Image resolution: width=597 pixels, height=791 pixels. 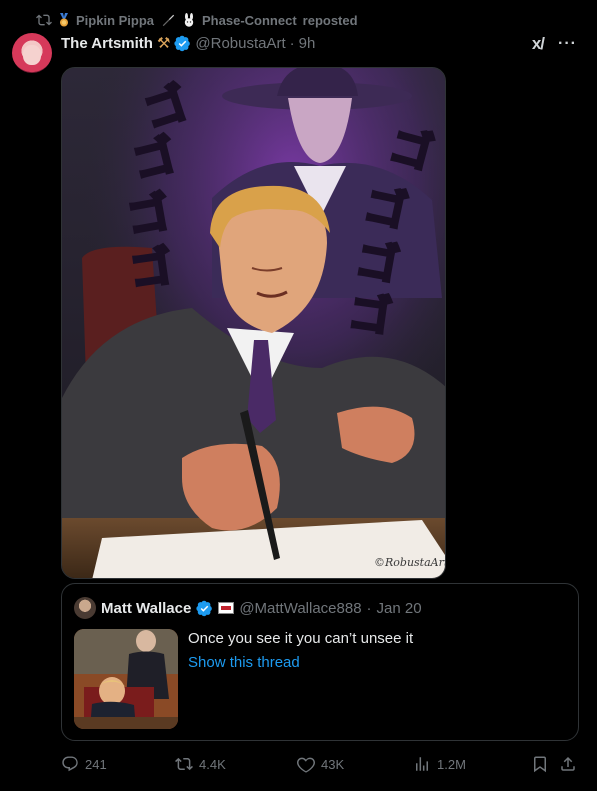 What do you see at coordinates (300, 608) in the screenshot?
I see `quote-author-handle: @MattWallace888` at bounding box center [300, 608].